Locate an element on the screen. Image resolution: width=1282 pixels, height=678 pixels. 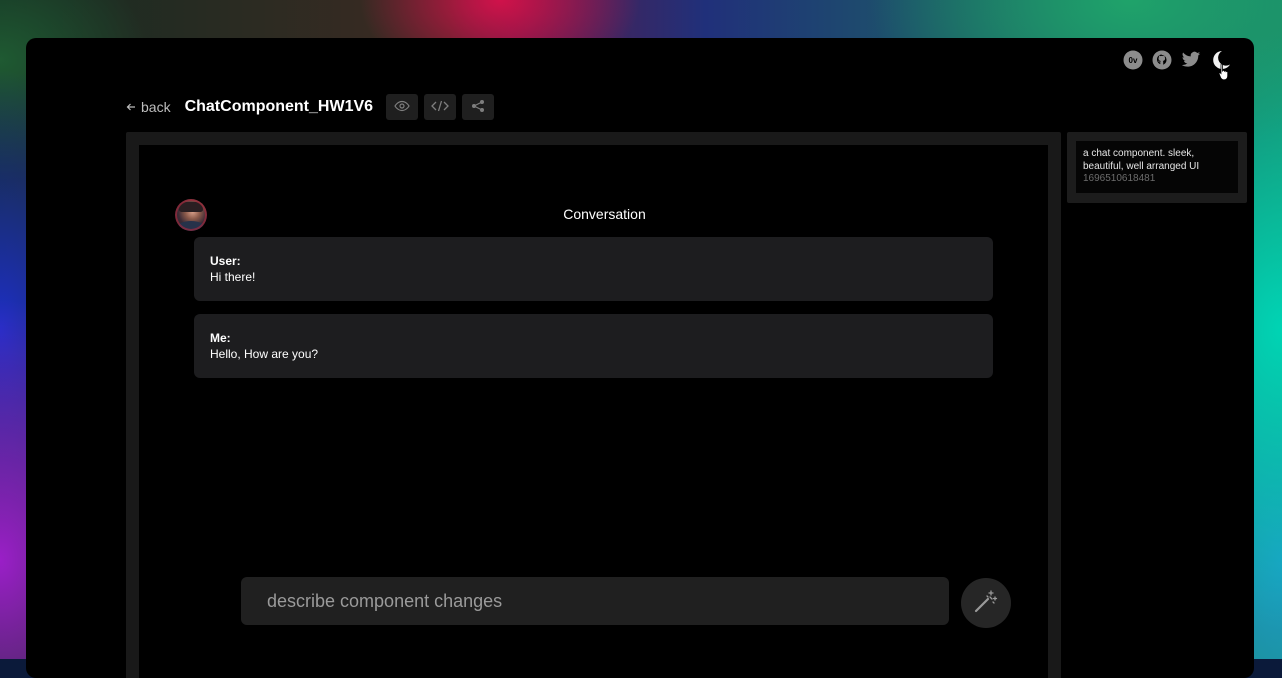
magic-wand-icon is located at coordinates (986, 603).